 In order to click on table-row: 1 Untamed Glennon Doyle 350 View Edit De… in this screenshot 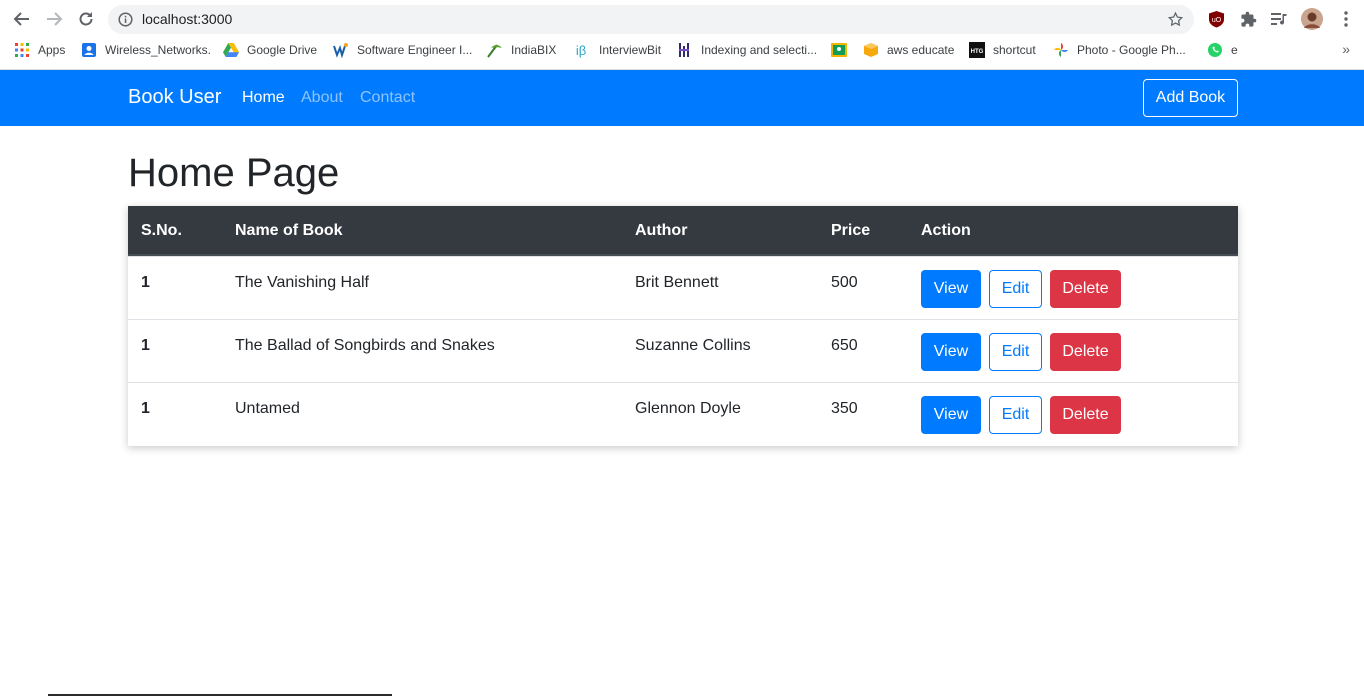, I will do `click(683, 413)`.